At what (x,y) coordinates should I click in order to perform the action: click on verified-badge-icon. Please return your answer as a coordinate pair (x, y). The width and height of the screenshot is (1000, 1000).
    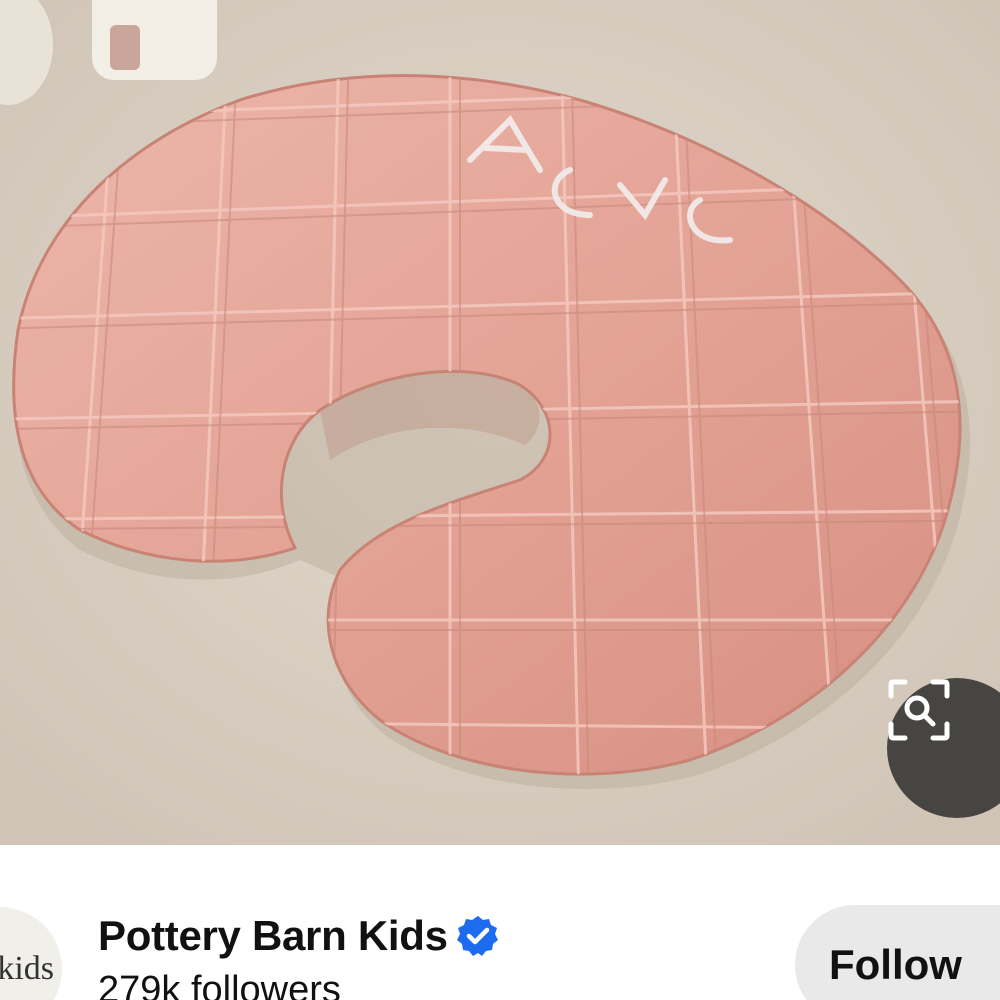
    Looking at the image, I should click on (477, 936).